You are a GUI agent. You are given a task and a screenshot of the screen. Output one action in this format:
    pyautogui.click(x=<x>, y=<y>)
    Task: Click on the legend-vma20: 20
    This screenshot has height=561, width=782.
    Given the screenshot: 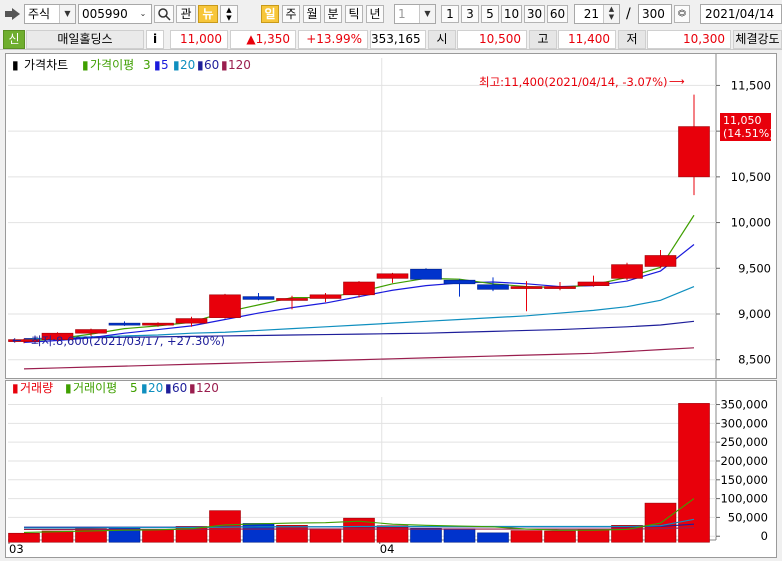 What is the action you would take?
    pyautogui.click(x=155, y=388)
    